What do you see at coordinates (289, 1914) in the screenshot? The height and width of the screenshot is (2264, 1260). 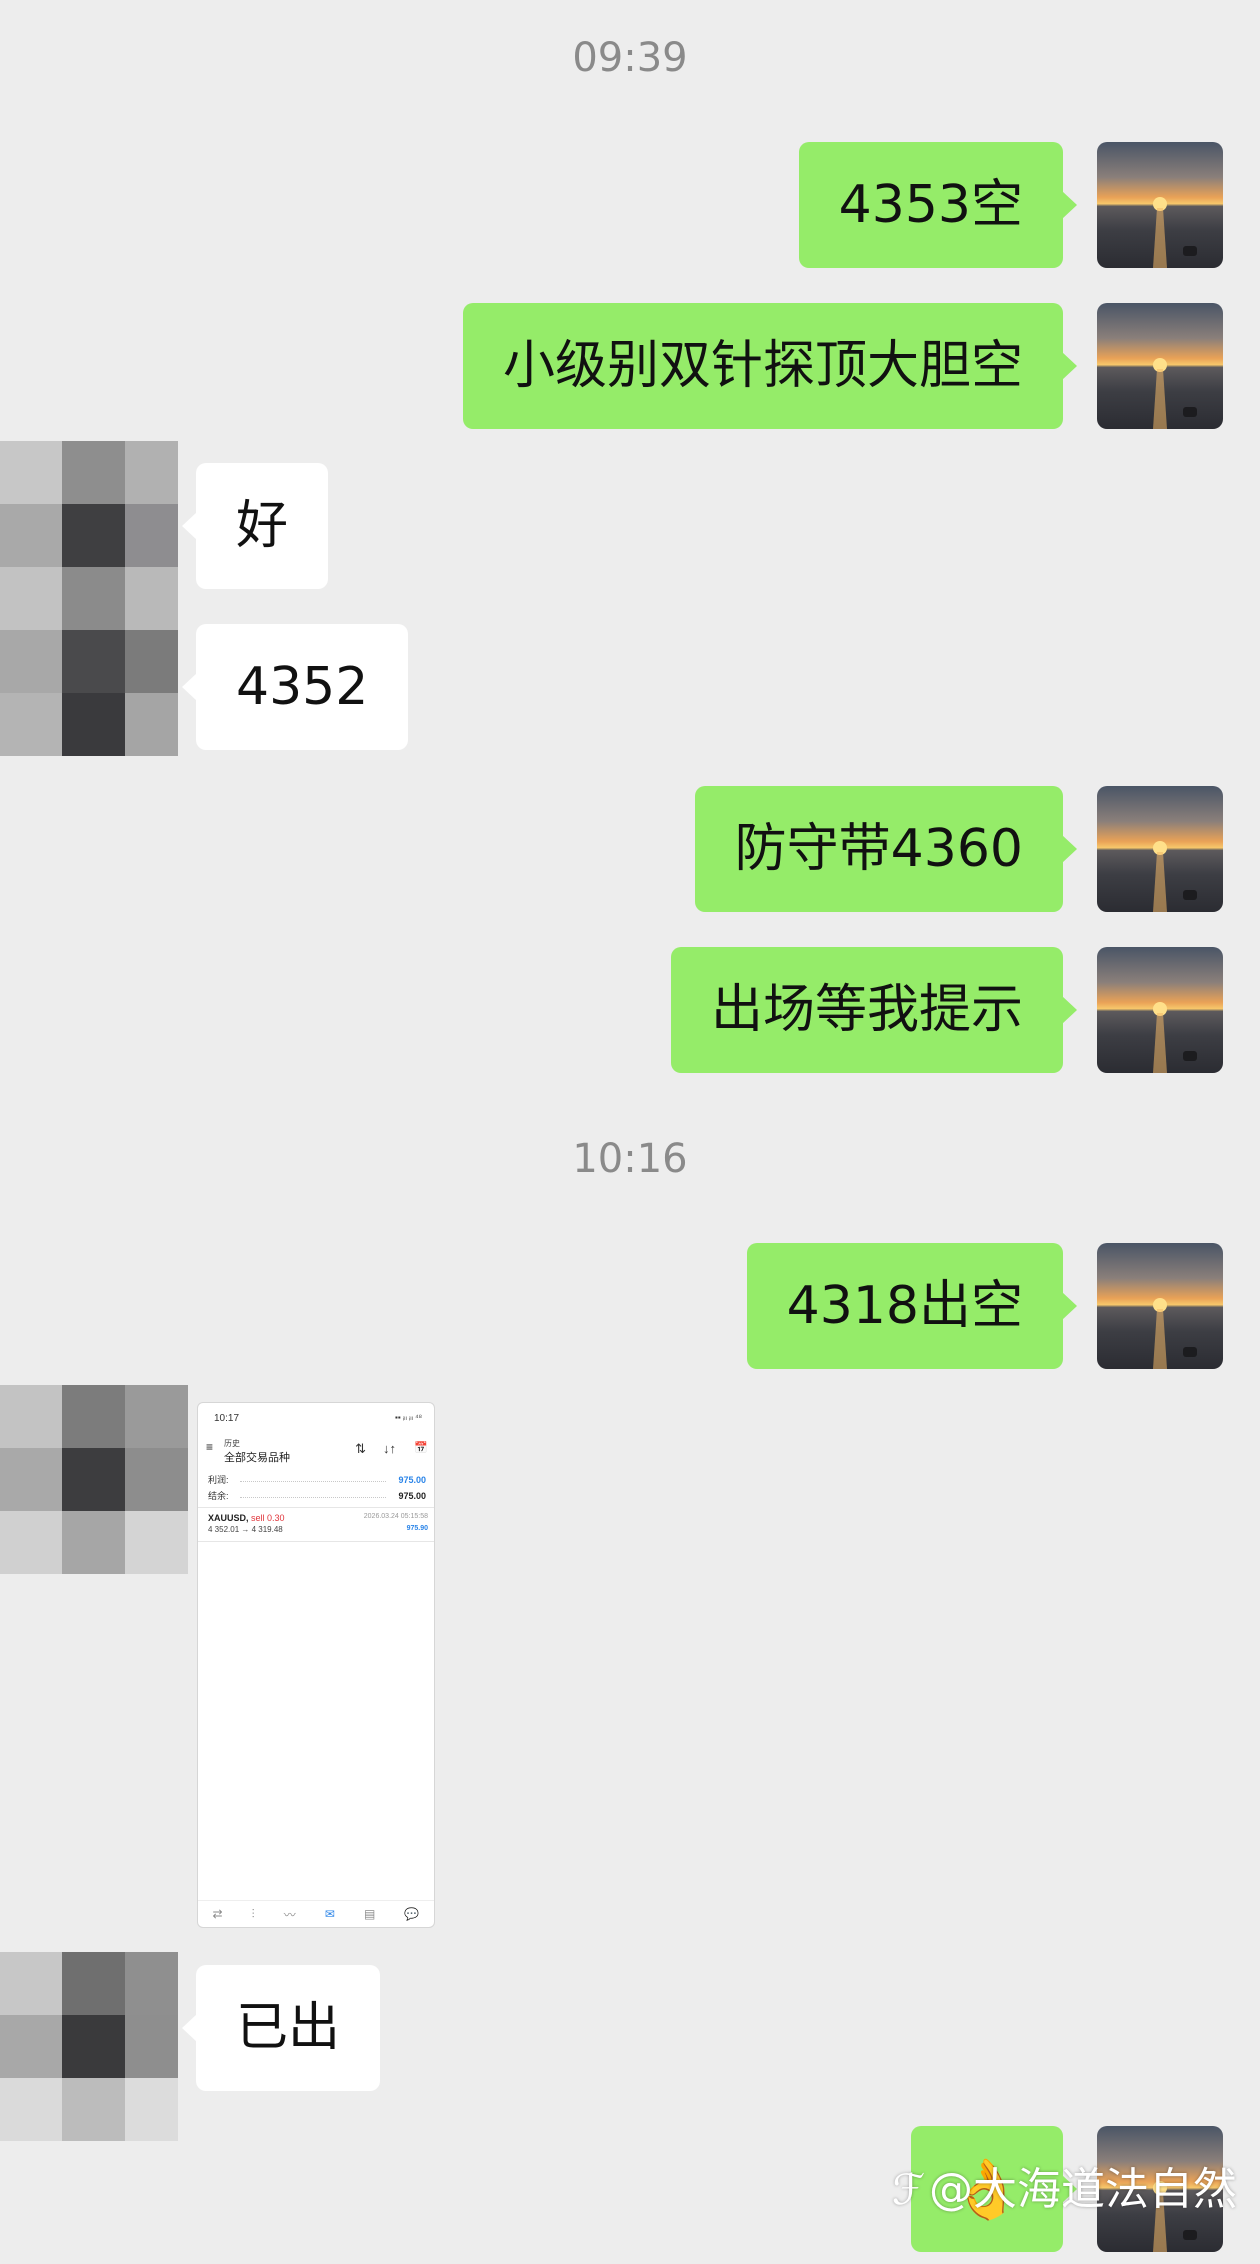 I see `trade-icon: 〰` at bounding box center [289, 1914].